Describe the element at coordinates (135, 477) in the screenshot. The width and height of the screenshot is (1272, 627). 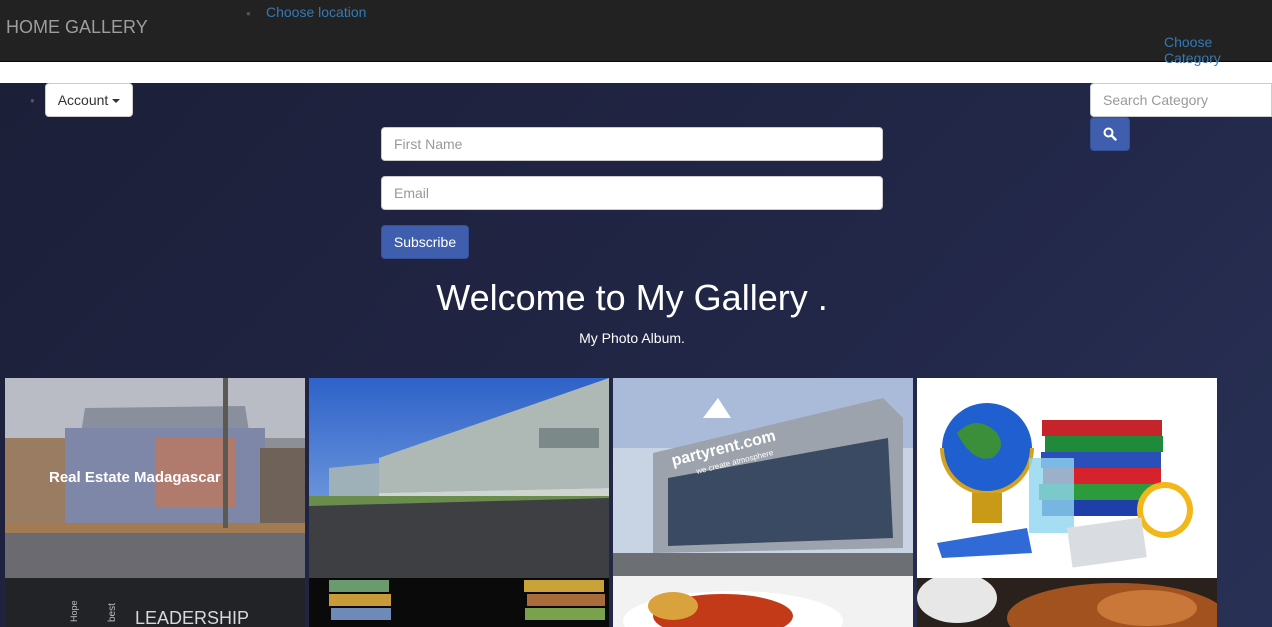
I see `tile-caption: Real Estate Madagascar` at that location.